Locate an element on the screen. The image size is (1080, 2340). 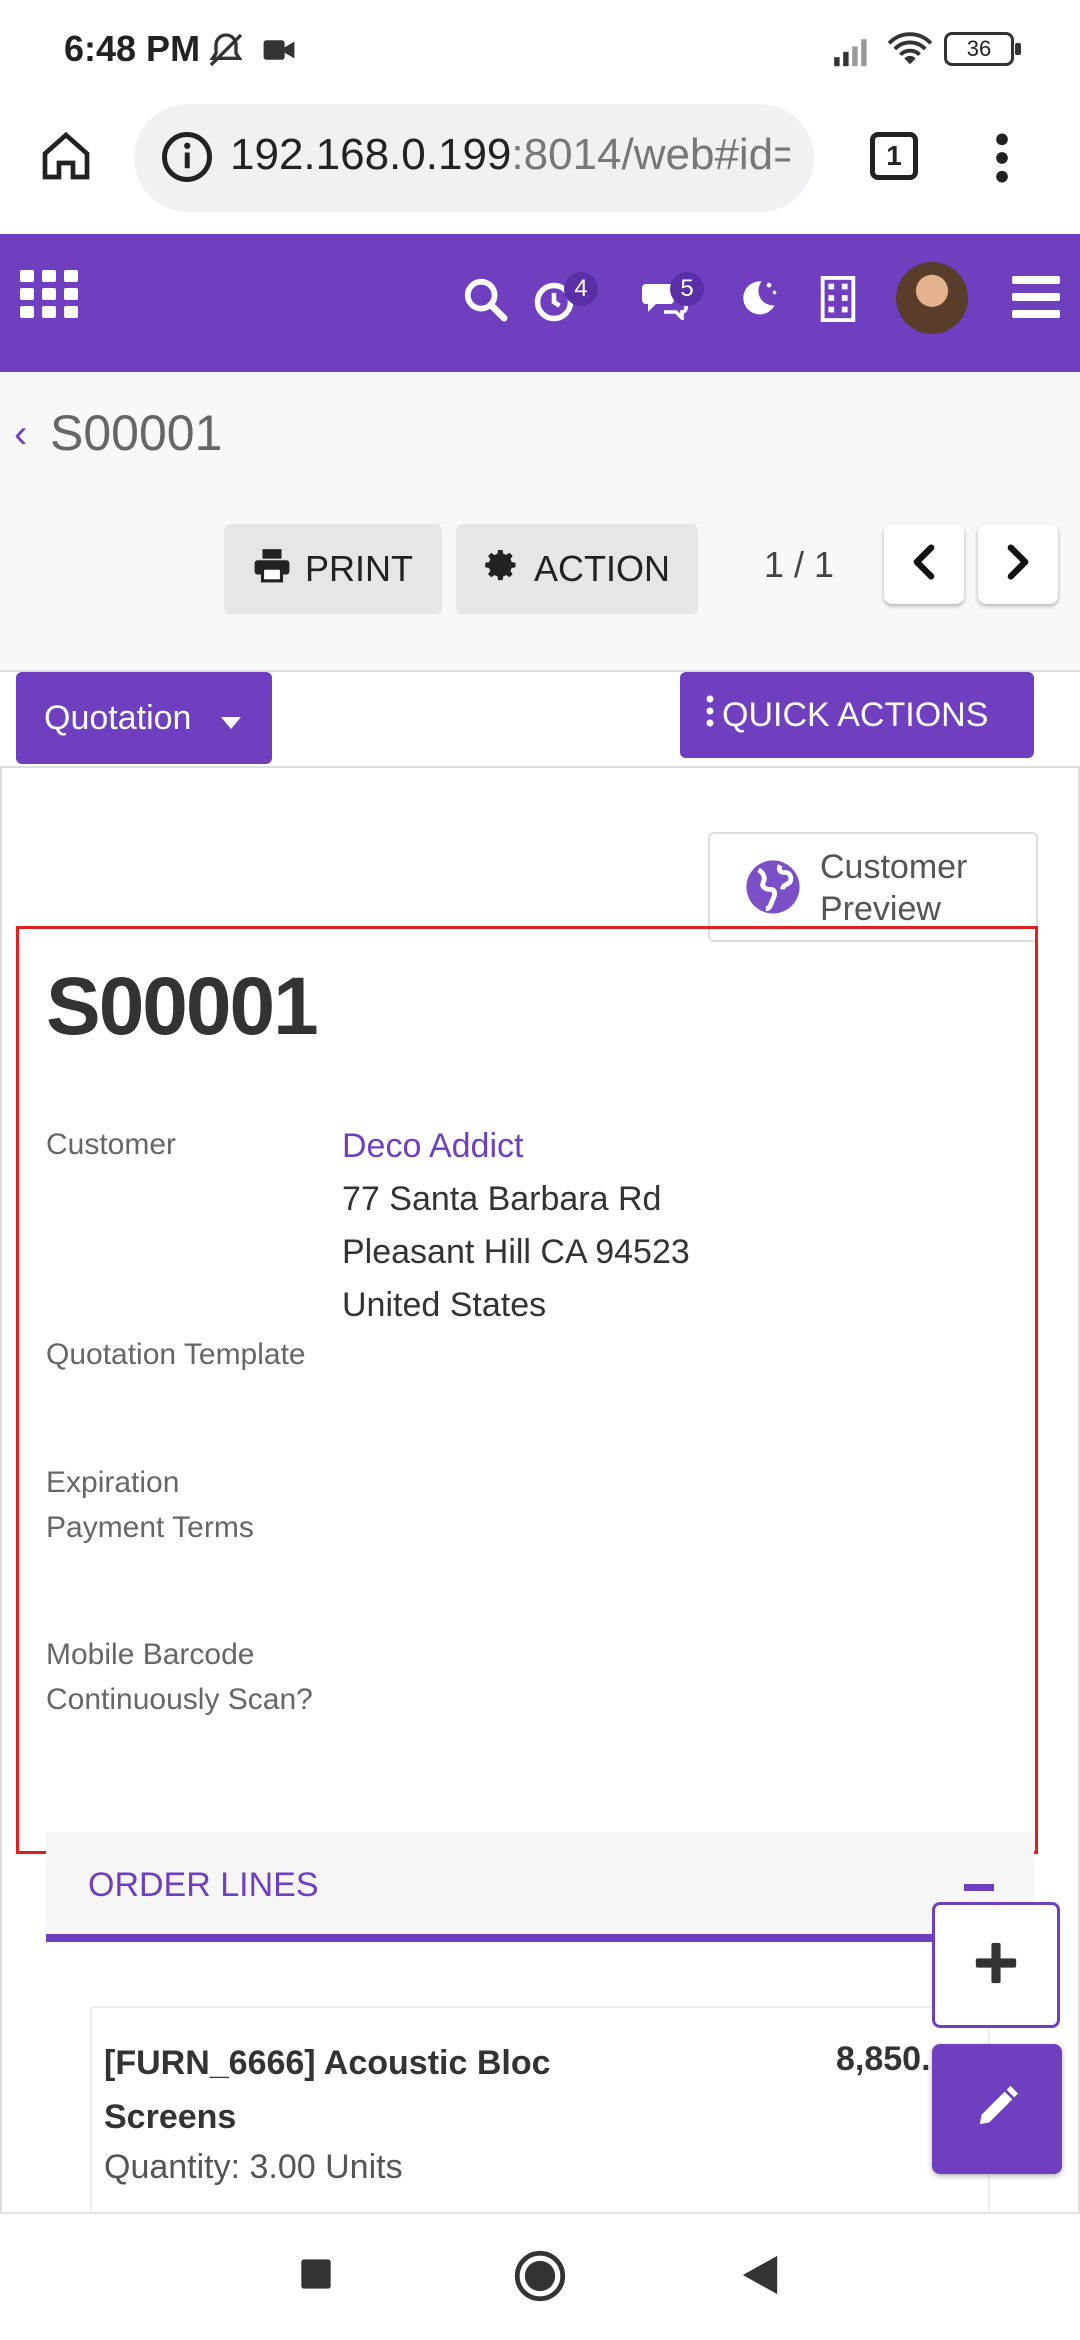
plus-icon is located at coordinates (996, 1965).